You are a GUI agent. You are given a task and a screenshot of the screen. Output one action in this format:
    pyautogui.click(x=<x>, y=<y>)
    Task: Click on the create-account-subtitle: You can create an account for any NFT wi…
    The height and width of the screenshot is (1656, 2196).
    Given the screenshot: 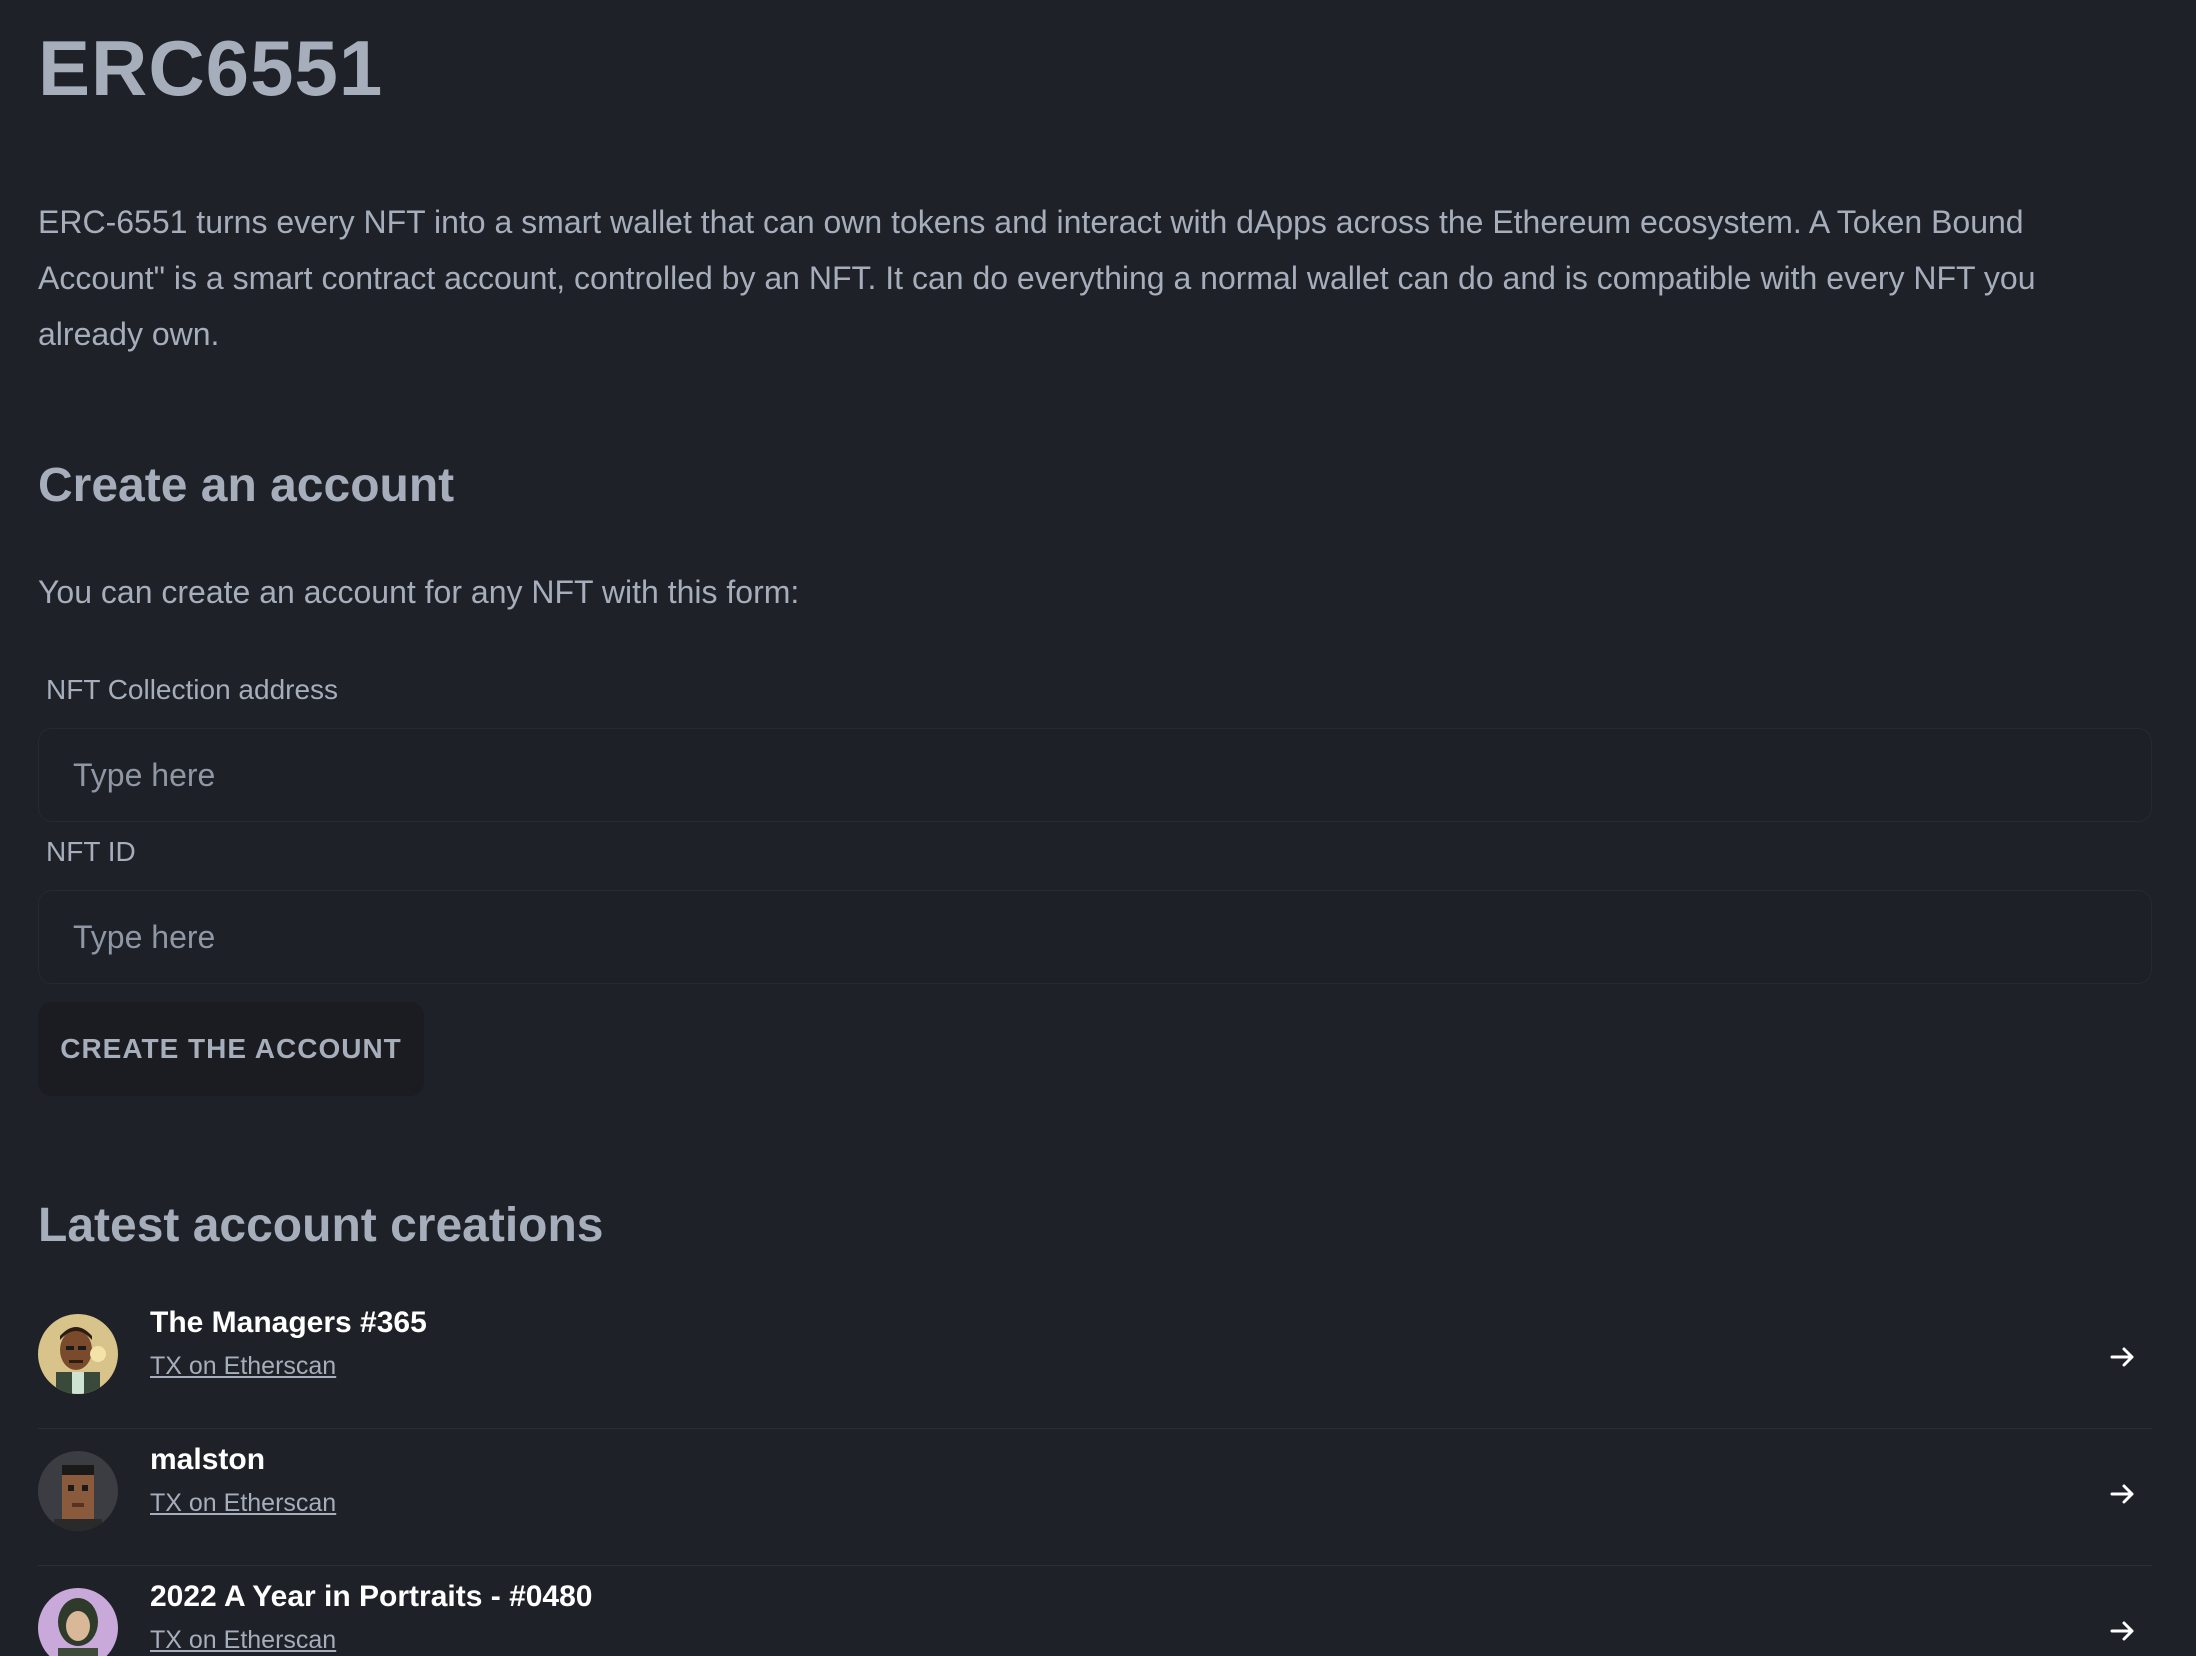 What is the action you would take?
    pyautogui.click(x=419, y=592)
    